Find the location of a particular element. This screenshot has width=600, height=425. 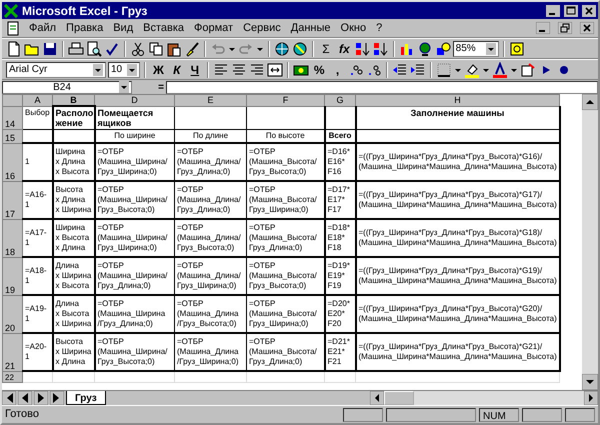

sheet-tab: Груз is located at coordinates (86, 398).